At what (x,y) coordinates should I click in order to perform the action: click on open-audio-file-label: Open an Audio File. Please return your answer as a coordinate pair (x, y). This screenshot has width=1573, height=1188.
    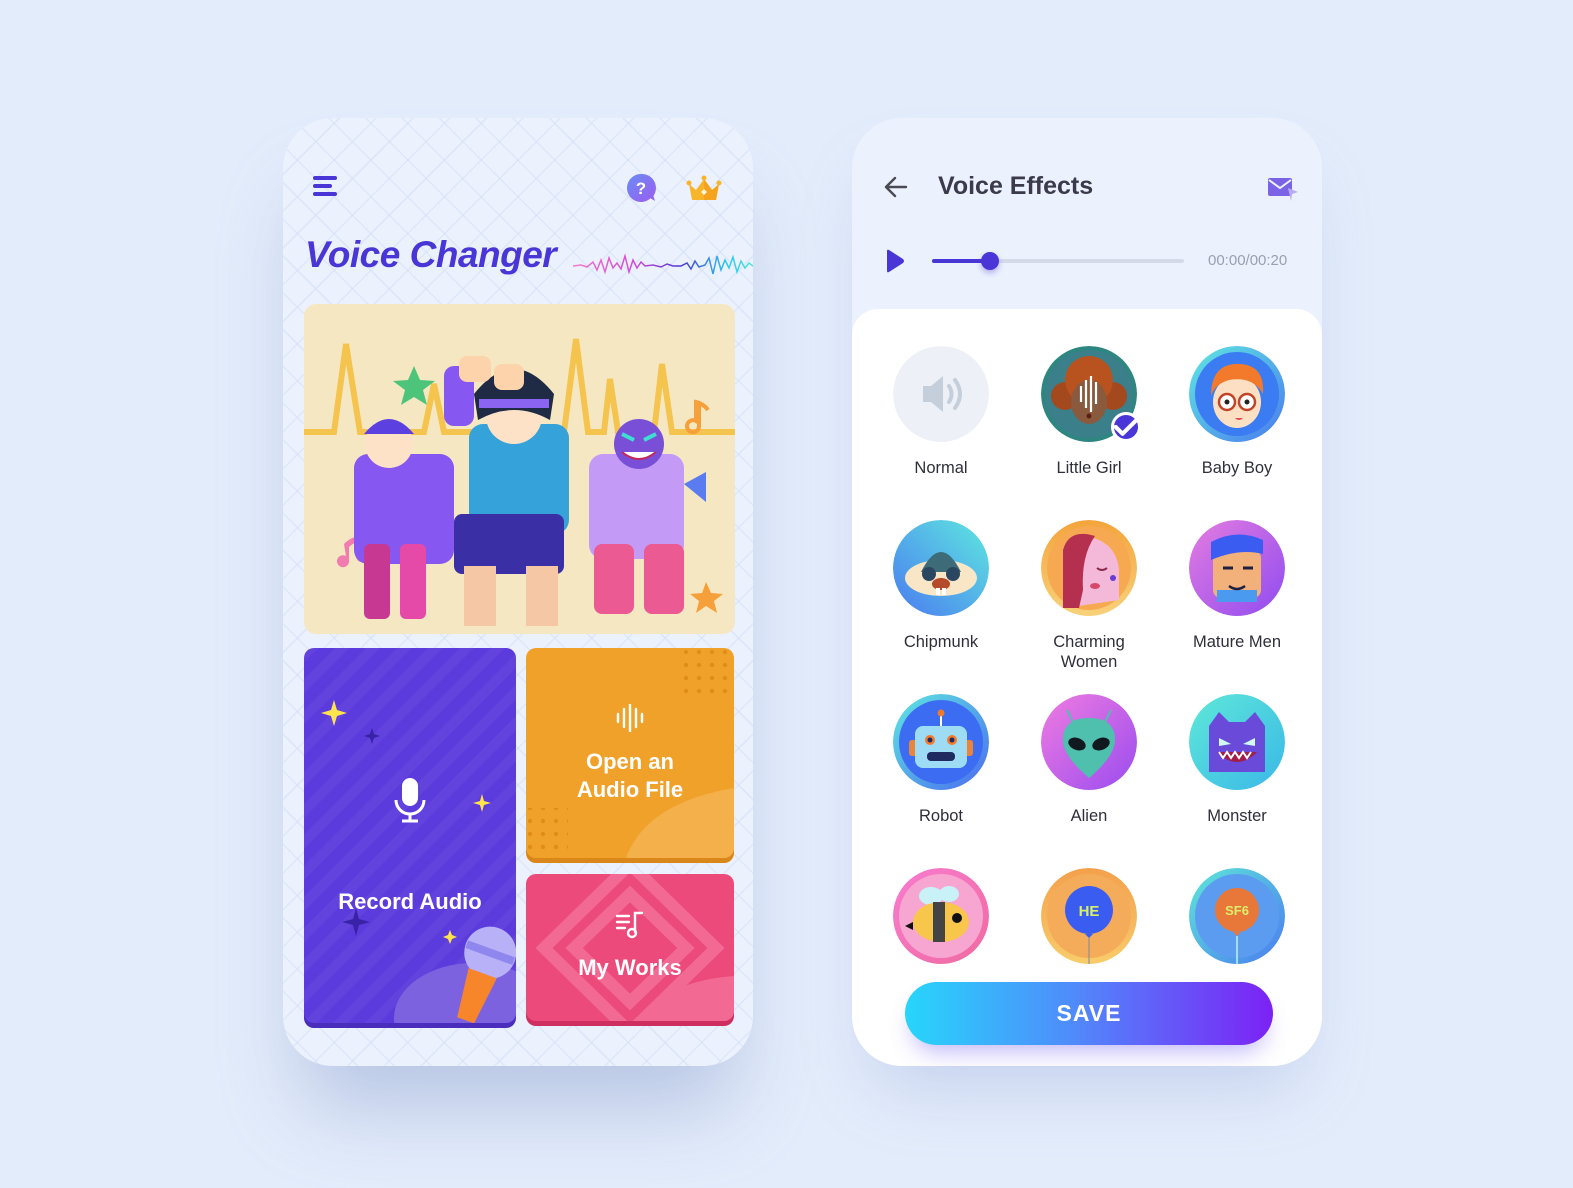
    Looking at the image, I should click on (630, 775).